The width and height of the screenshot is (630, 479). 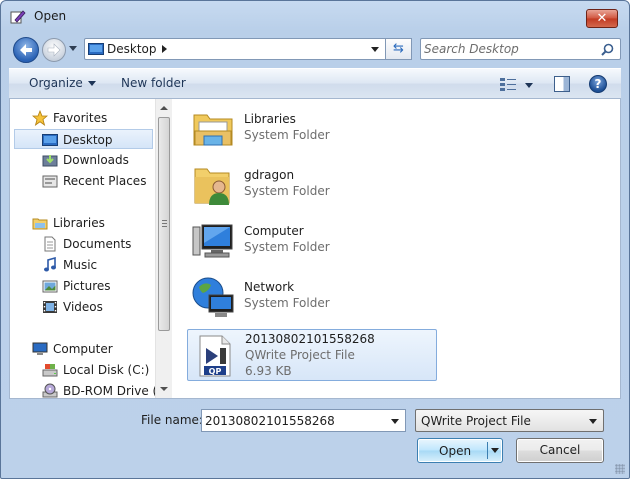 What do you see at coordinates (269, 287) in the screenshot?
I see `file-name: Network` at bounding box center [269, 287].